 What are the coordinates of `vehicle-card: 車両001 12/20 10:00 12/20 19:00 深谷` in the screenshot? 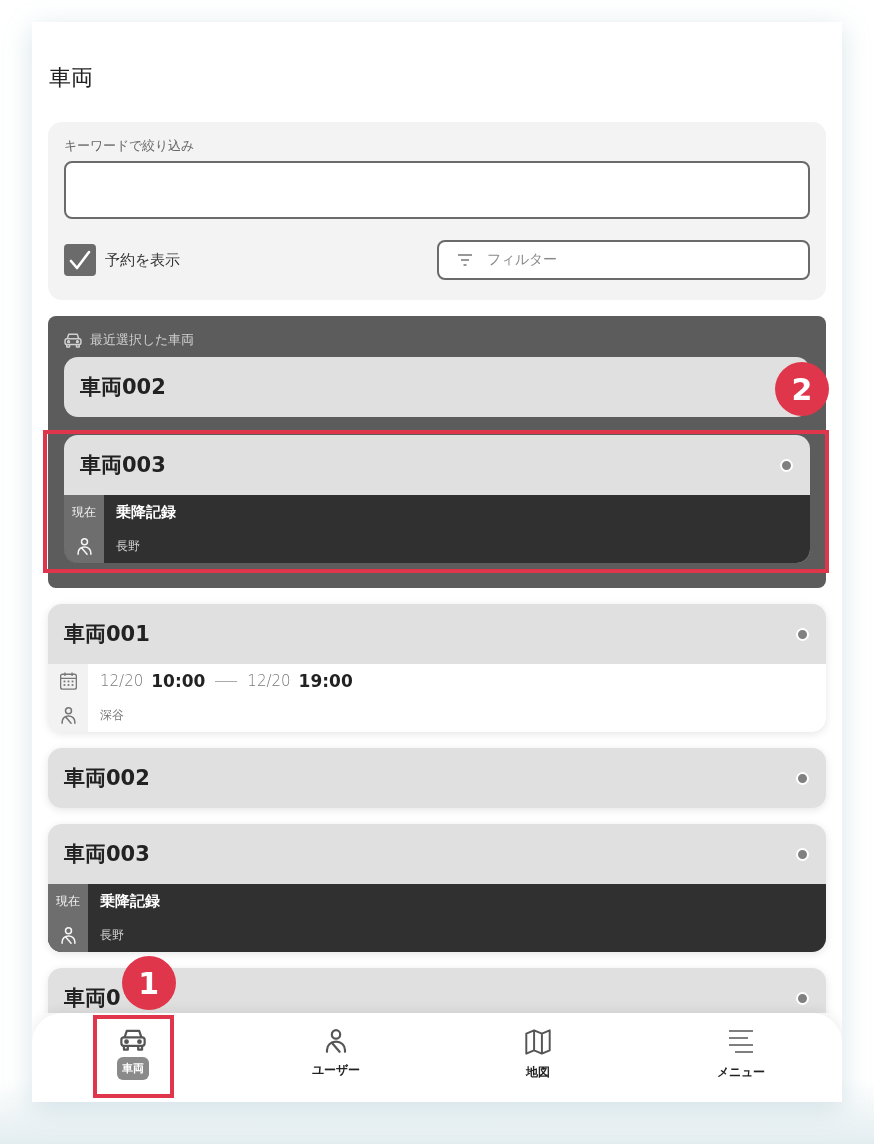 It's located at (437, 668).